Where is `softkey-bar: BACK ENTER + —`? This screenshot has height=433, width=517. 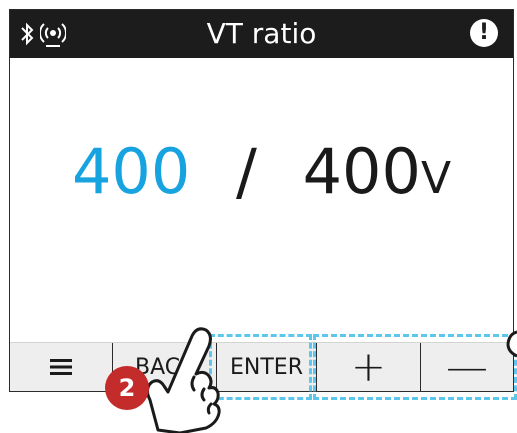 softkey-bar: BACK ENTER + — is located at coordinates (261, 366).